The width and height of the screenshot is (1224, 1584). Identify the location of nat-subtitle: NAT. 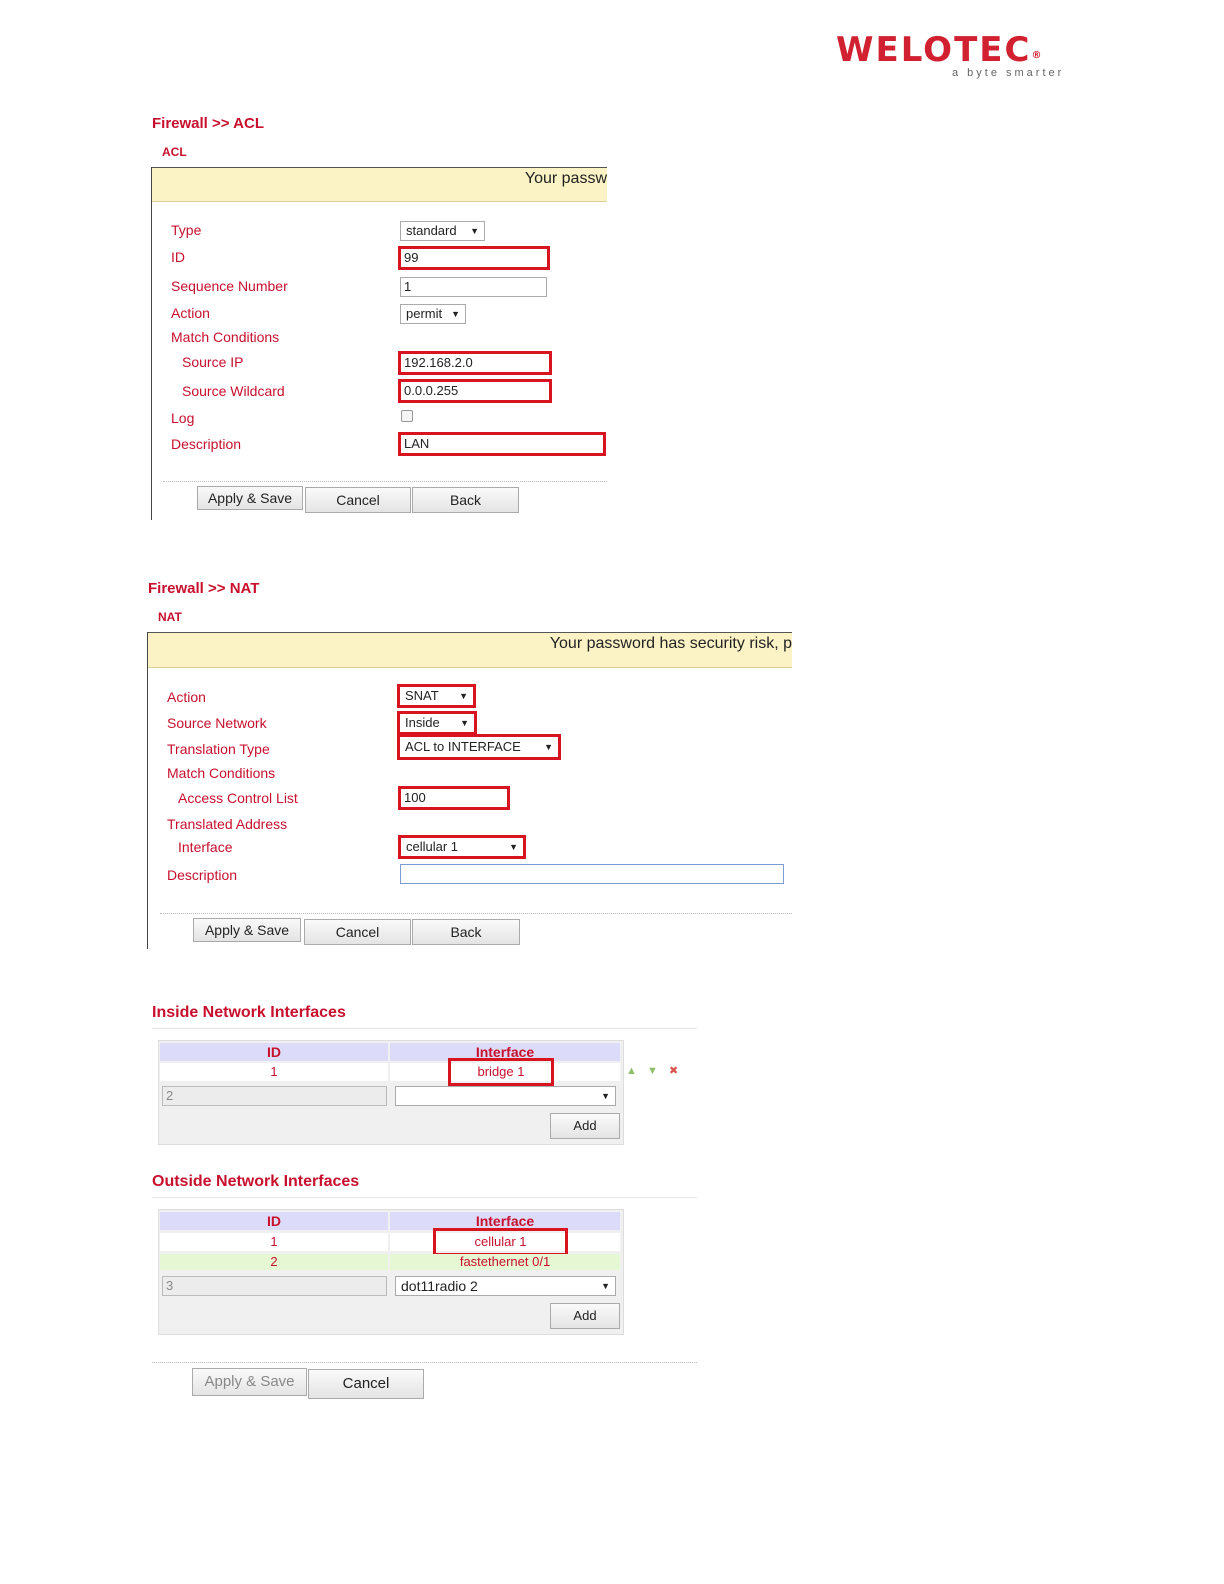
(170, 617).